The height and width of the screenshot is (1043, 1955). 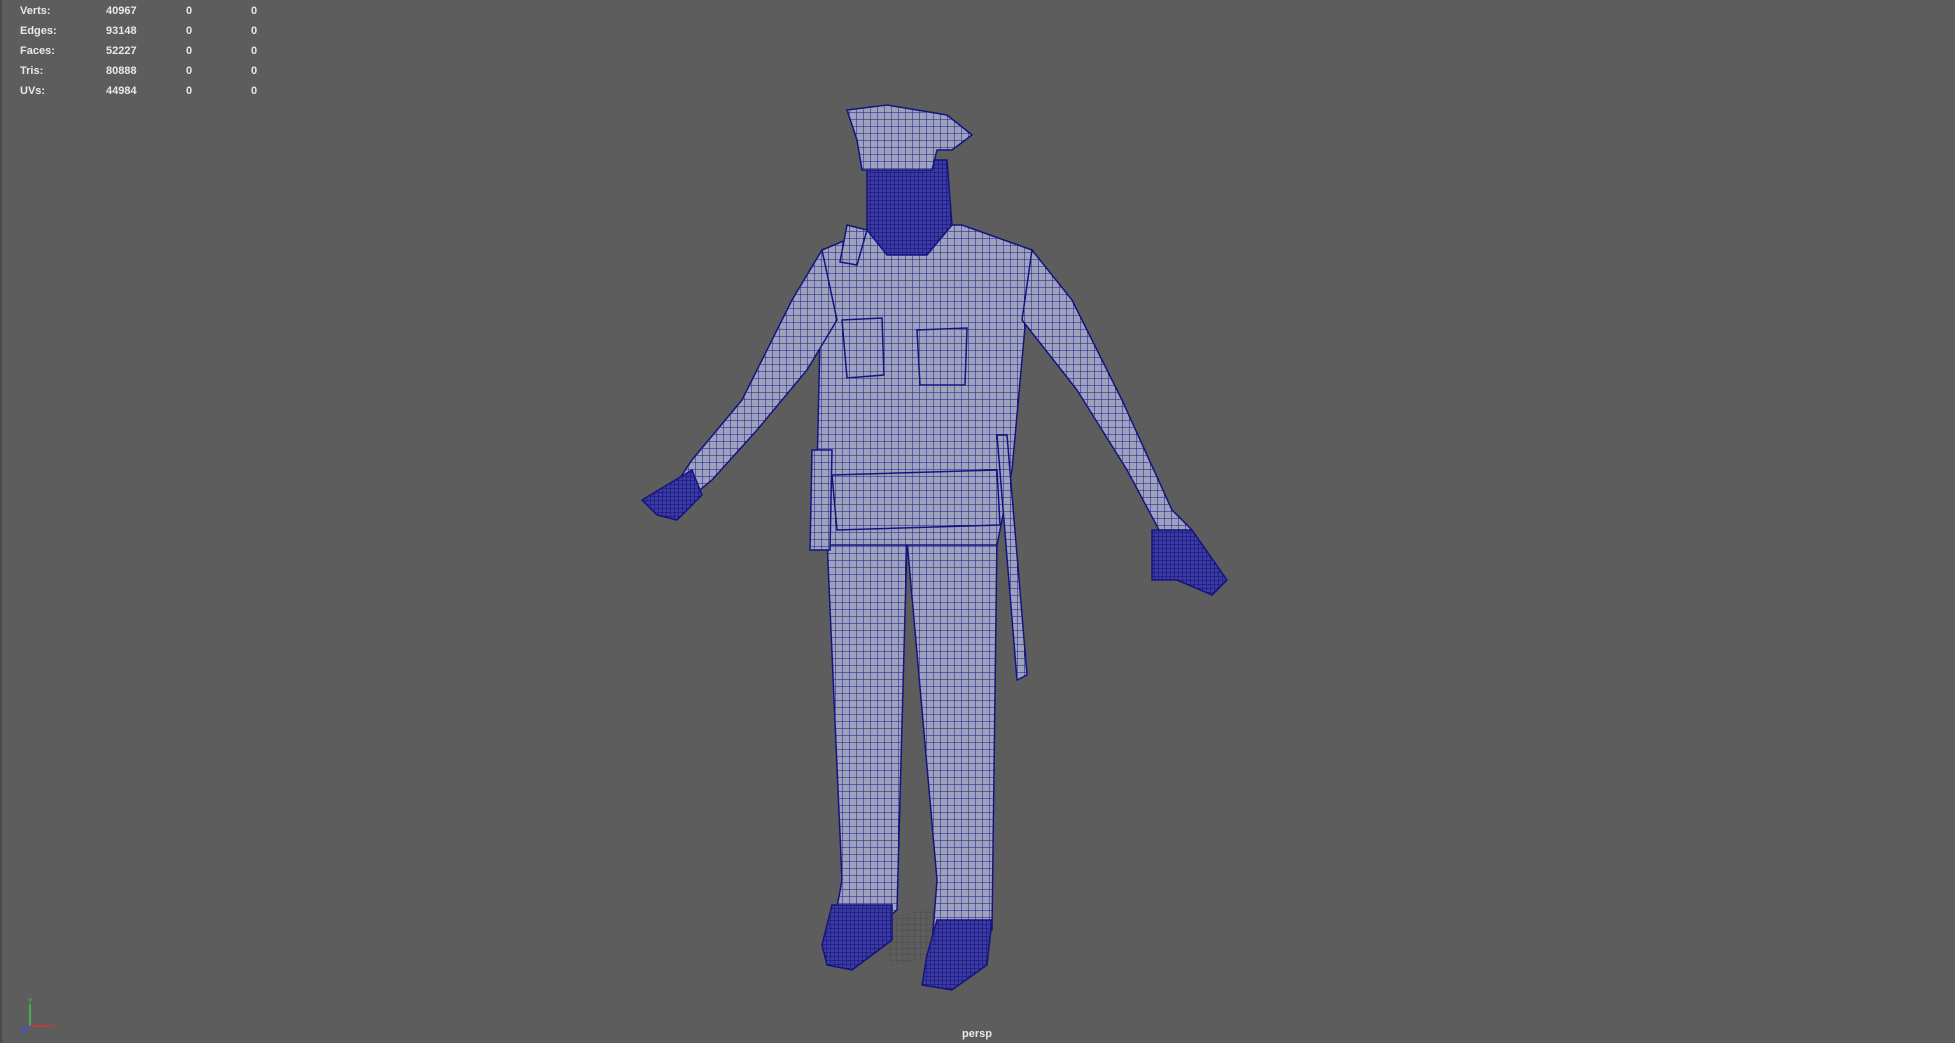 What do you see at coordinates (867, 737) in the screenshot?
I see `left-leg` at bounding box center [867, 737].